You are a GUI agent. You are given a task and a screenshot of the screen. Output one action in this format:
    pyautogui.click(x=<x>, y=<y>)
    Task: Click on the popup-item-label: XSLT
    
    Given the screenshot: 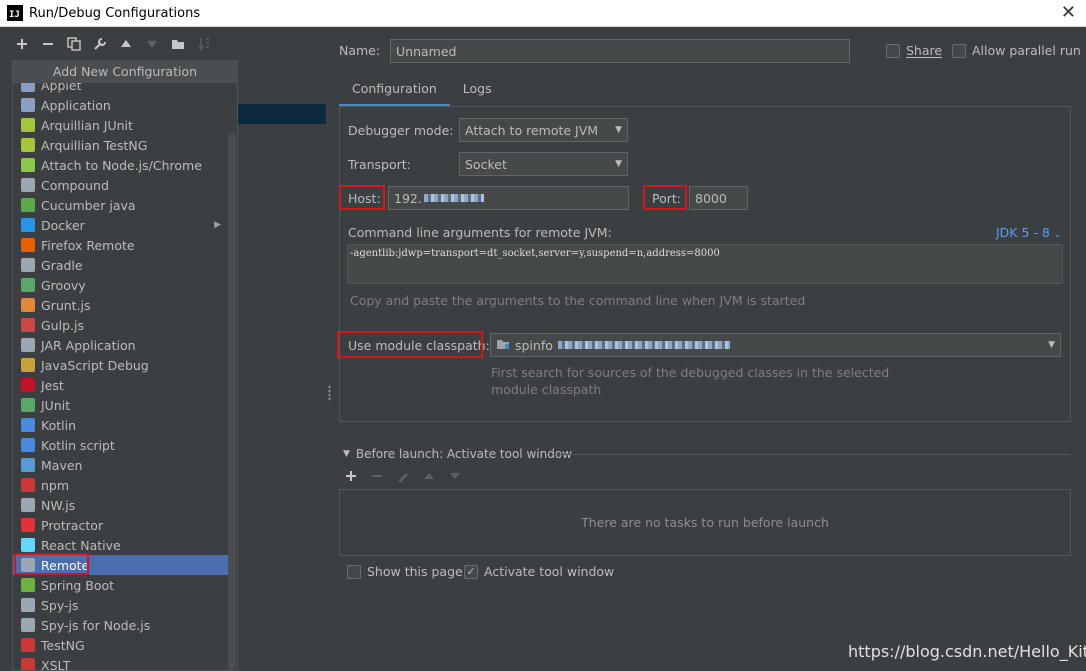 What is the action you would take?
    pyautogui.click(x=56, y=664)
    